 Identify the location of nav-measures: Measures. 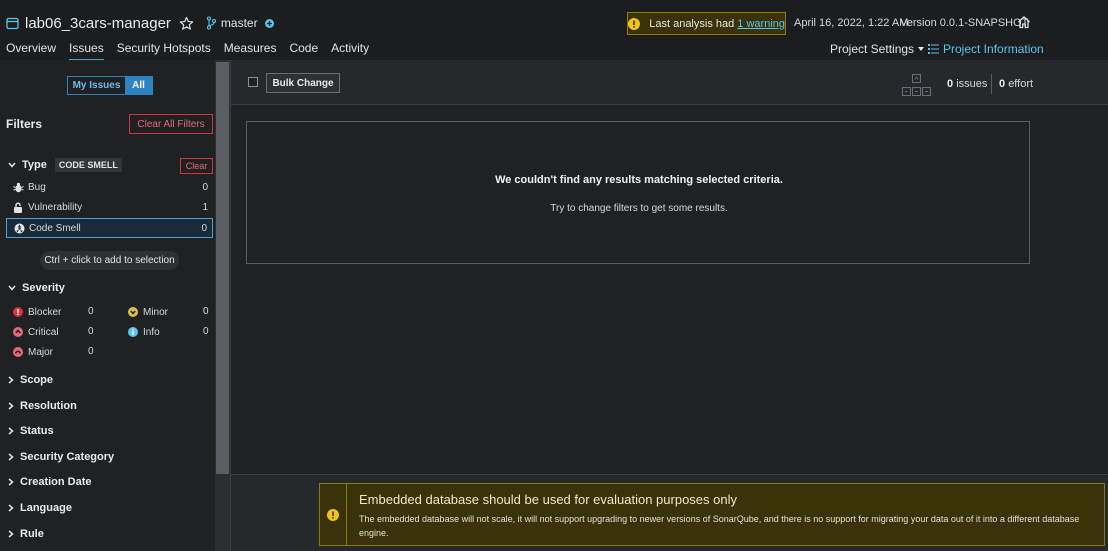
(250, 51).